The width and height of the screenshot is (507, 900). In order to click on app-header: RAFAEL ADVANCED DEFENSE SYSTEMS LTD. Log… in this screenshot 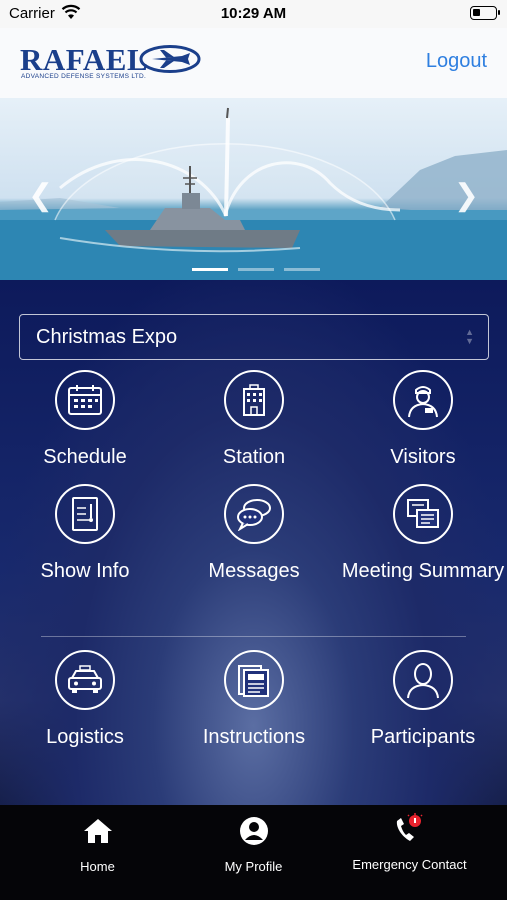, I will do `click(253, 63)`.